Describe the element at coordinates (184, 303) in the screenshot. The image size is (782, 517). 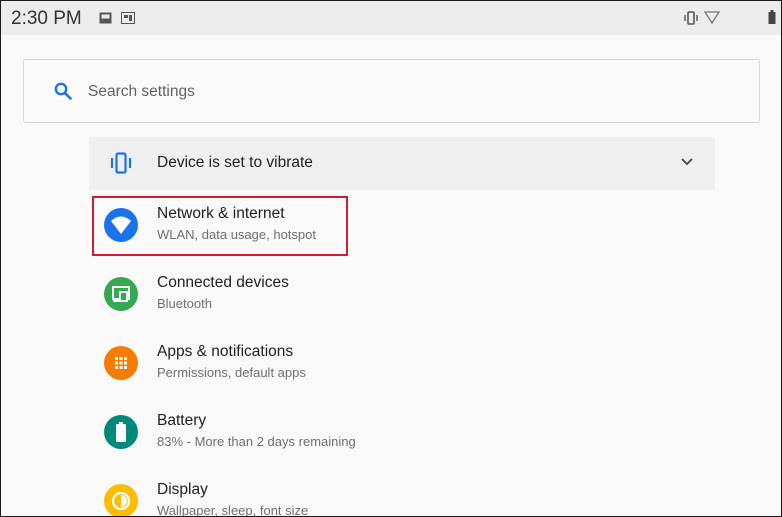
I see `setting-subtitle: Bluetooth` at that location.